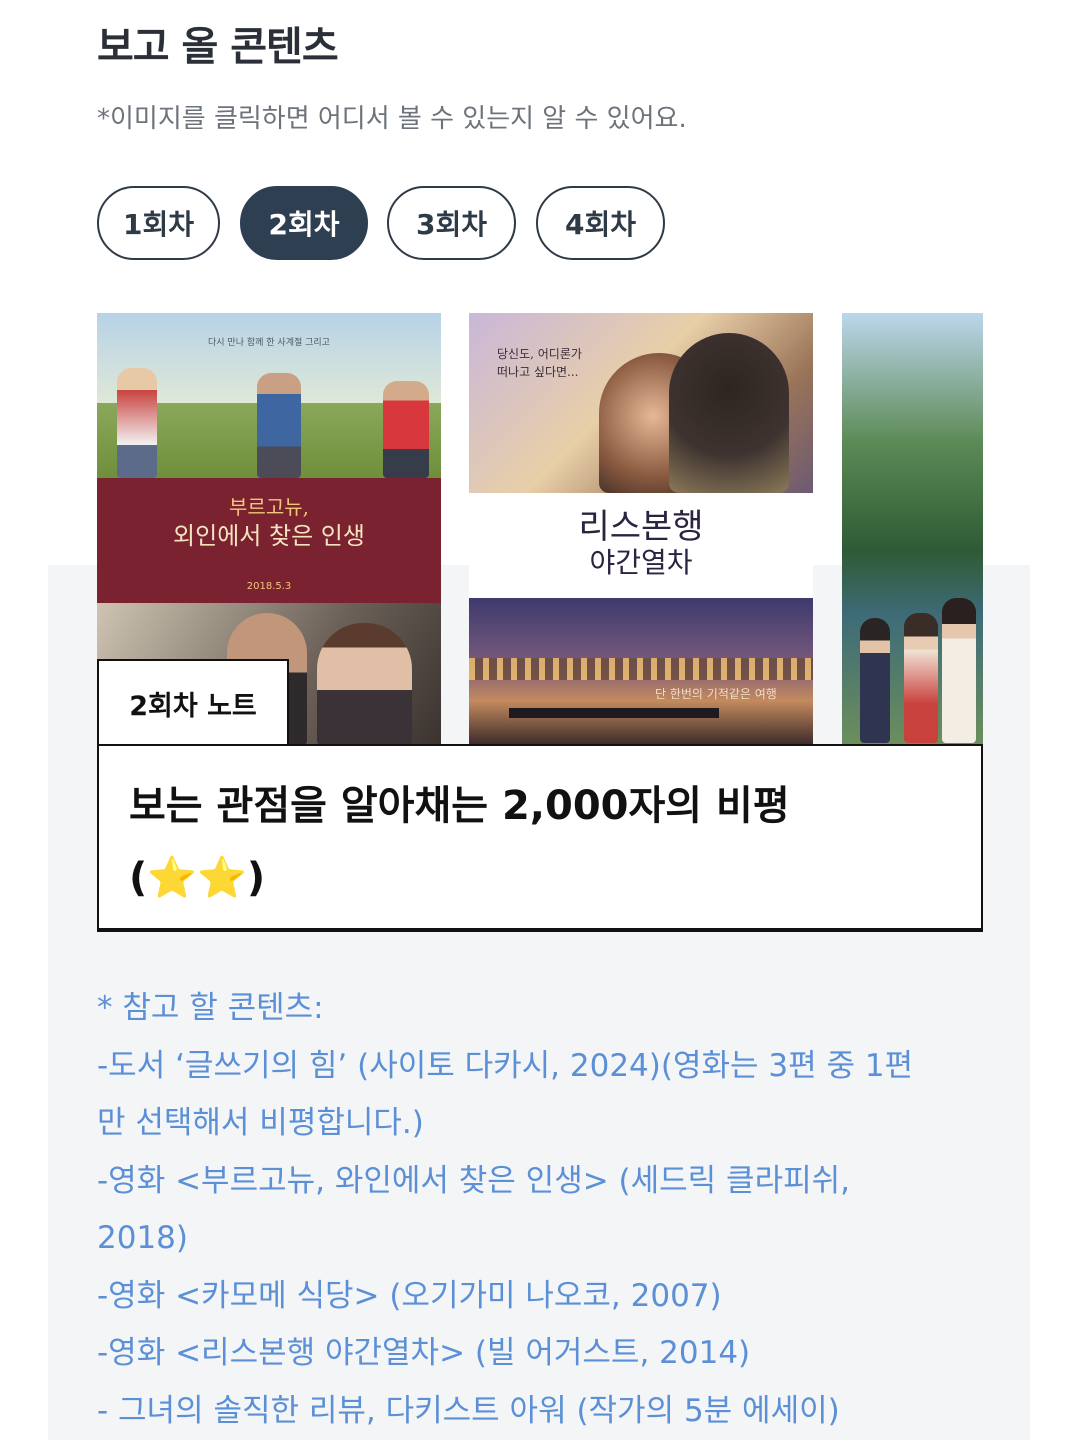 Image resolution: width=1080 pixels, height=1440 pixels. What do you see at coordinates (269, 586) in the screenshot?
I see `poster-release-date: 2018.5.3` at bounding box center [269, 586].